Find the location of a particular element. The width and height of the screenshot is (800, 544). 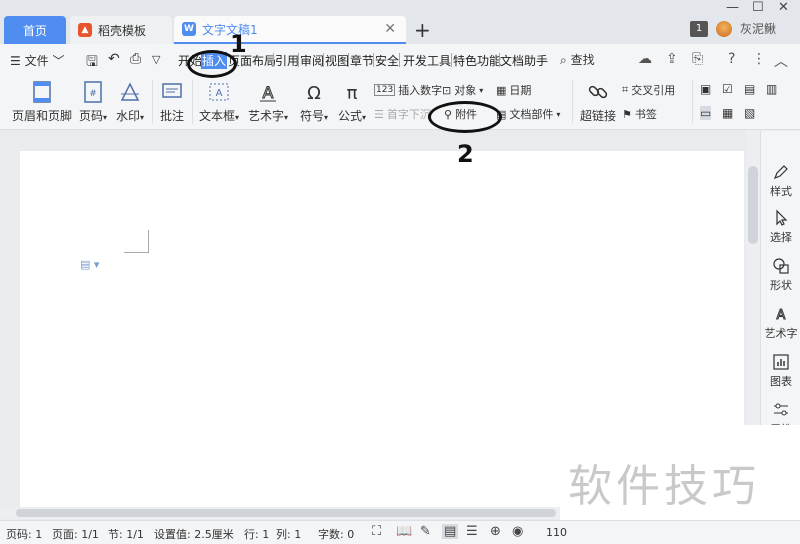

minimize-icon: — is located at coordinates (732, 7).